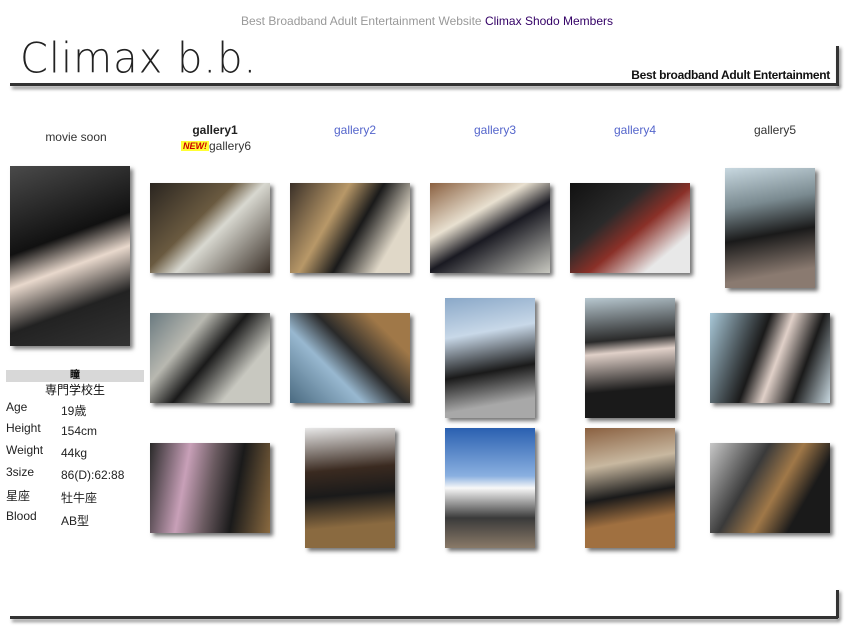 Image resolution: width=854 pixels, height=630 pixels. What do you see at coordinates (549, 21) in the screenshot?
I see `members-link: Climax Shodo Members` at bounding box center [549, 21].